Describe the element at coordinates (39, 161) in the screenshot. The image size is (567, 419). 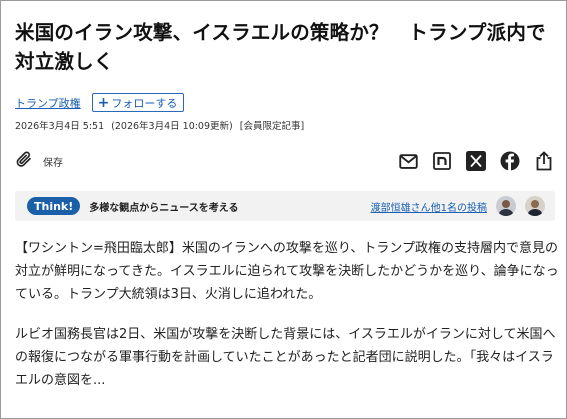
I see `save-button: 保存` at that location.